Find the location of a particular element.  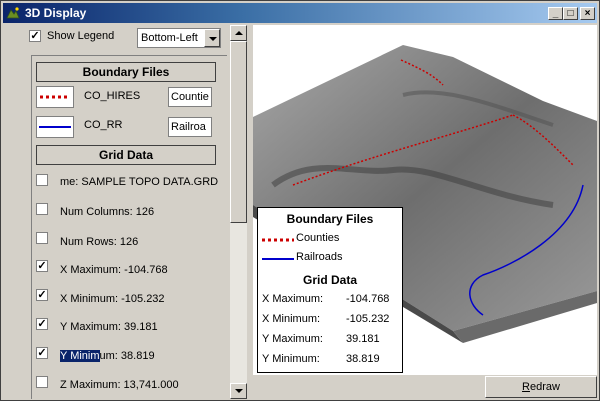

grid-item-label: me: SAMPLE TOPO DATA.GRD is located at coordinates (139, 182).